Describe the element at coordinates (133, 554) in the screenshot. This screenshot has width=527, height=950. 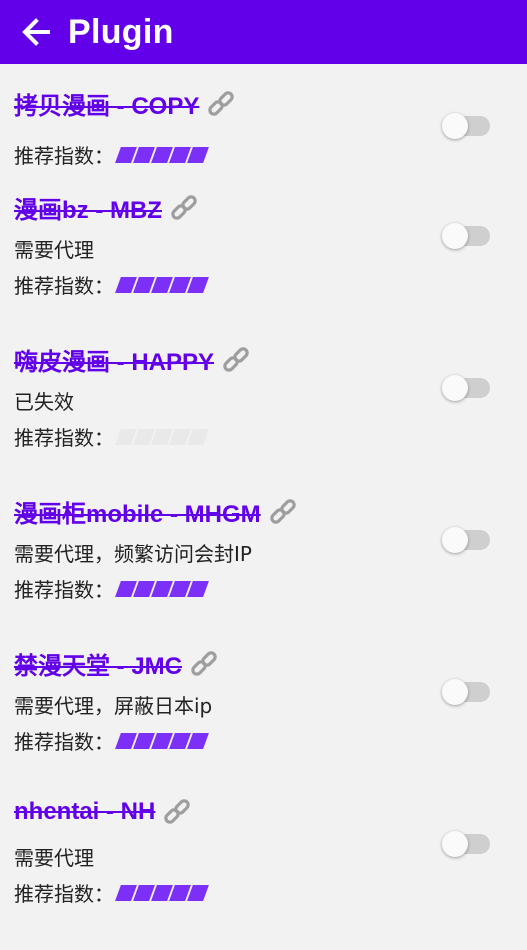
I see `plugin-description: 需要代理，频繁访问会封IP` at that location.